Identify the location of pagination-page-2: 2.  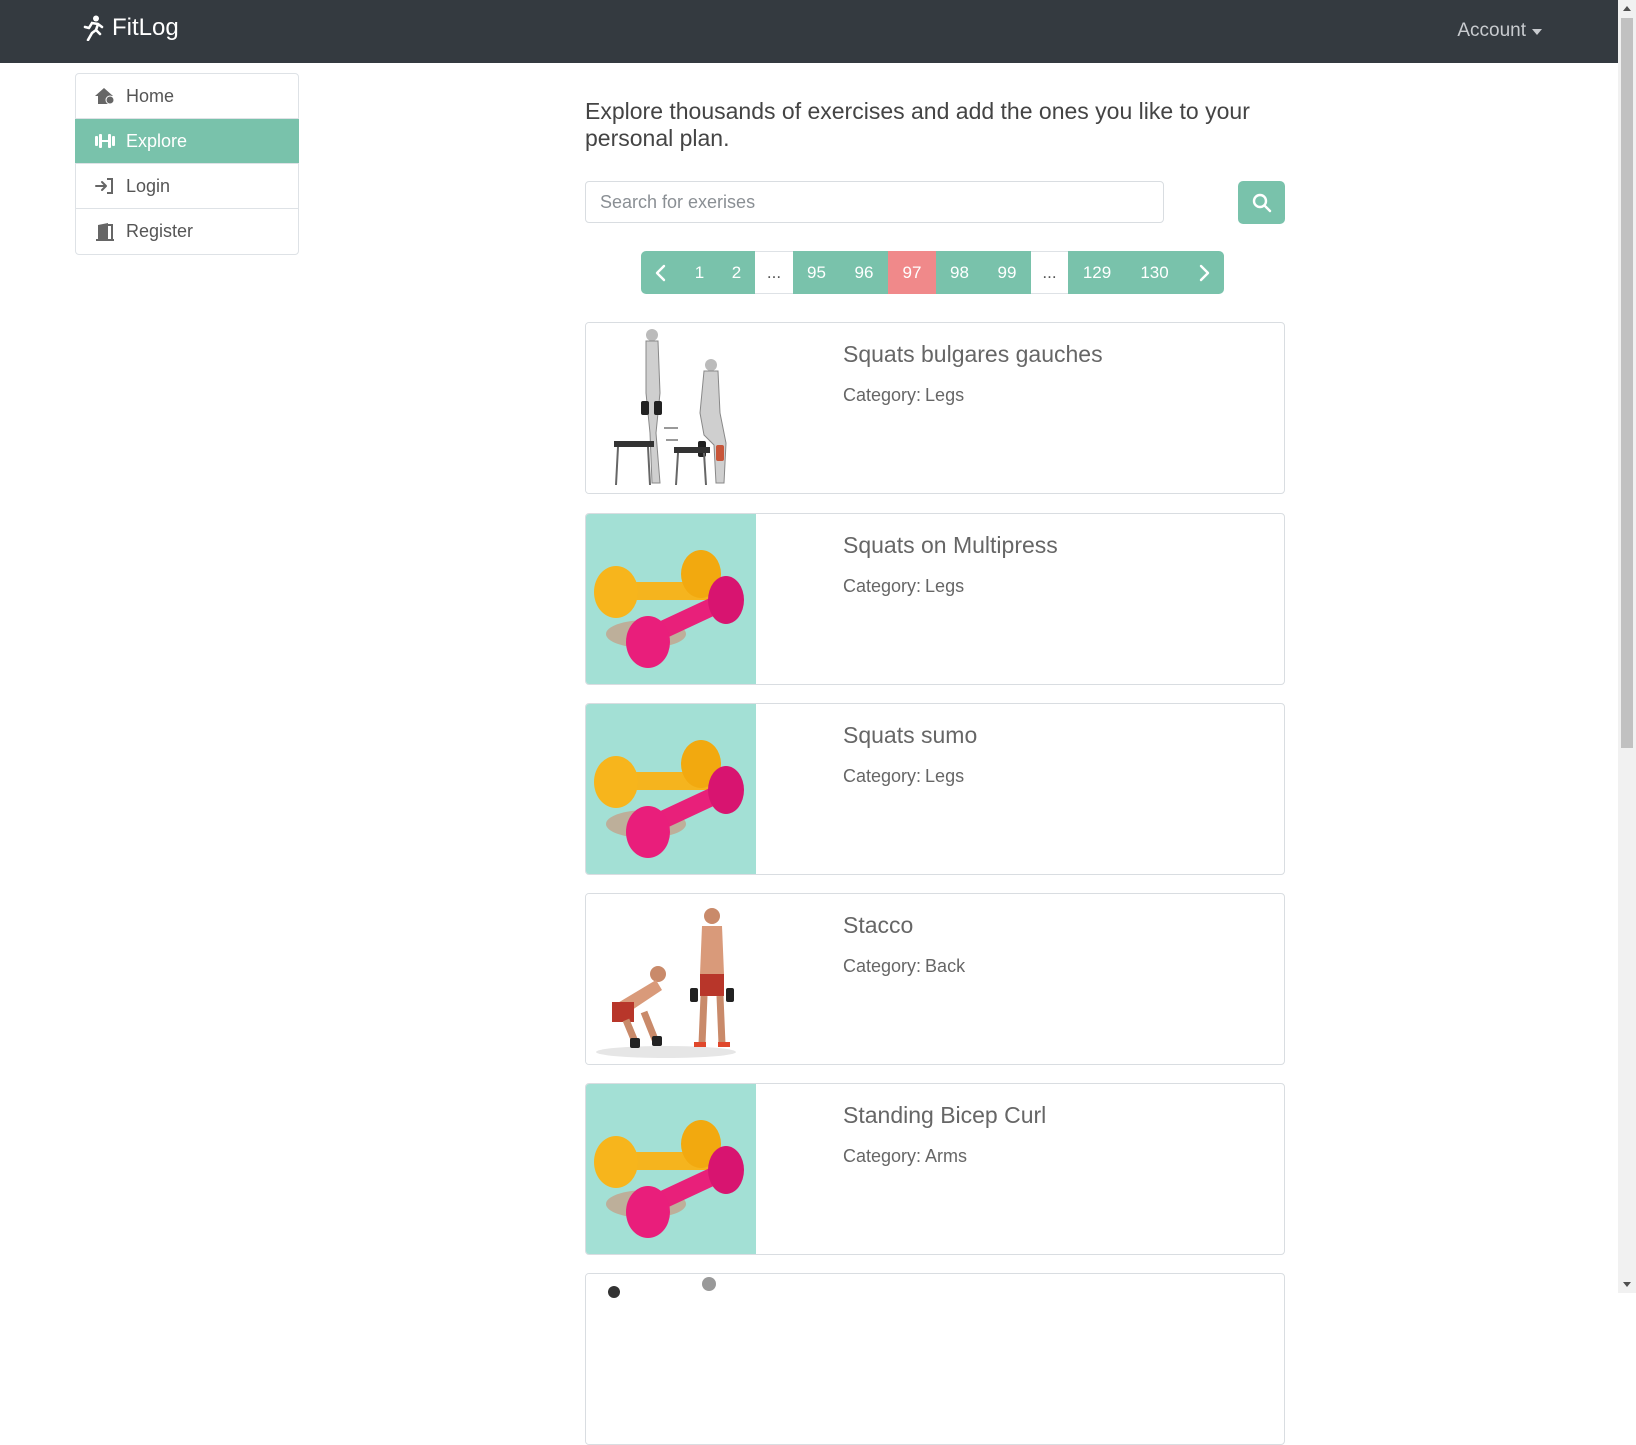
(736, 272).